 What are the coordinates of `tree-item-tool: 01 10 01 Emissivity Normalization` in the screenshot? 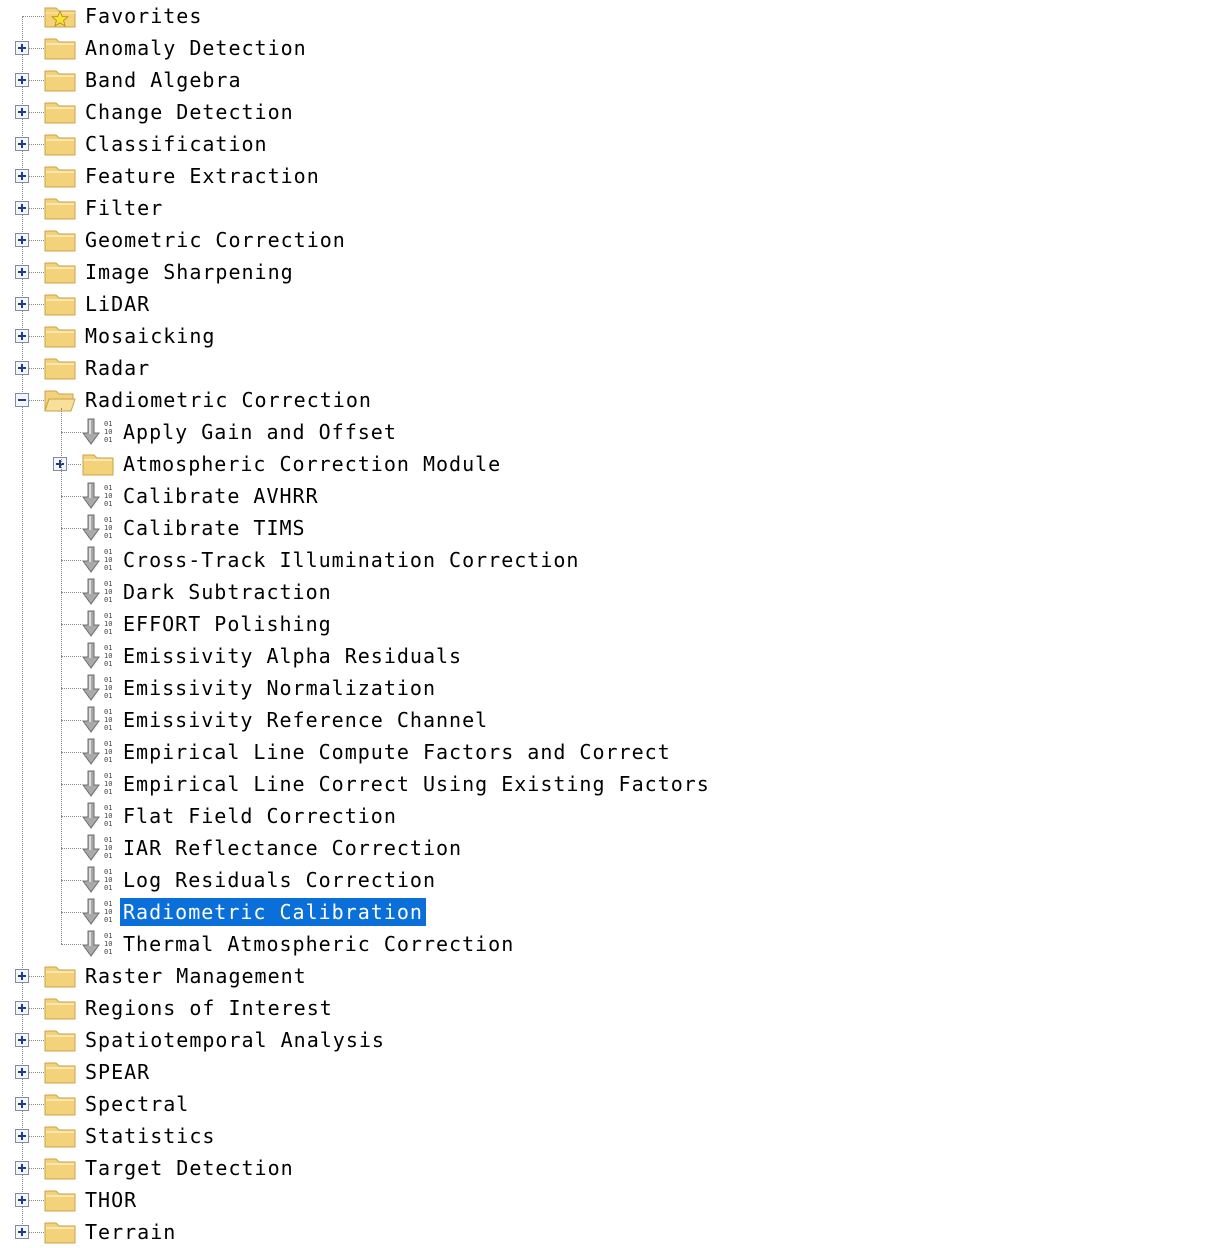 It's located at (610, 688).